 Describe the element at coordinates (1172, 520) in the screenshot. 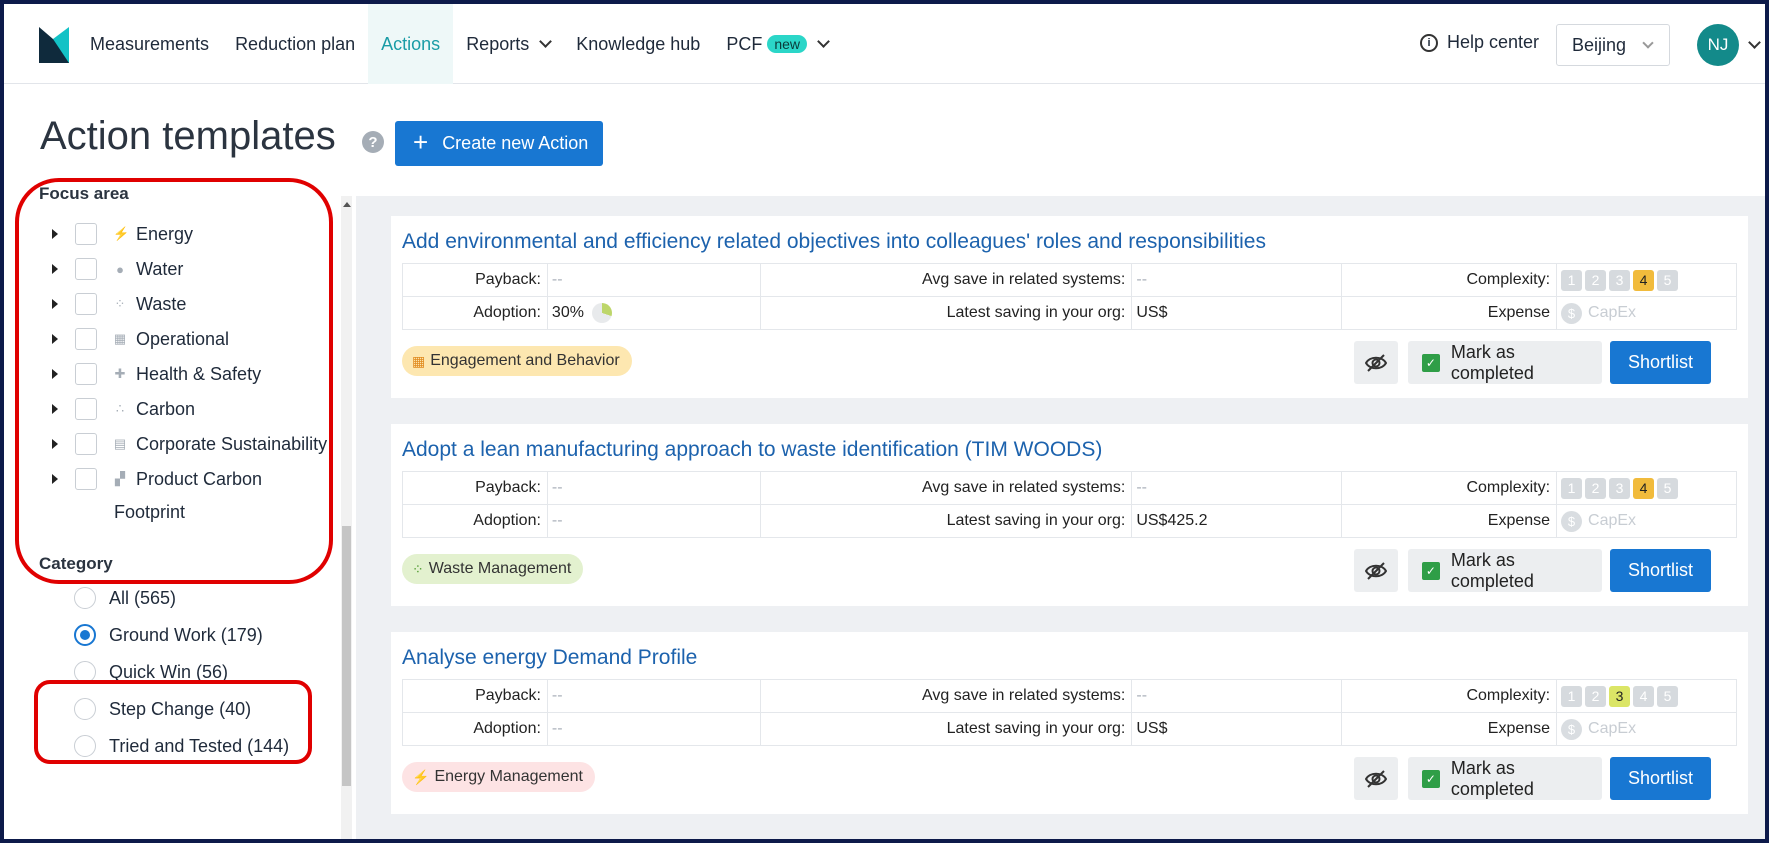

I see `latest-saving-value: US$425.2` at that location.